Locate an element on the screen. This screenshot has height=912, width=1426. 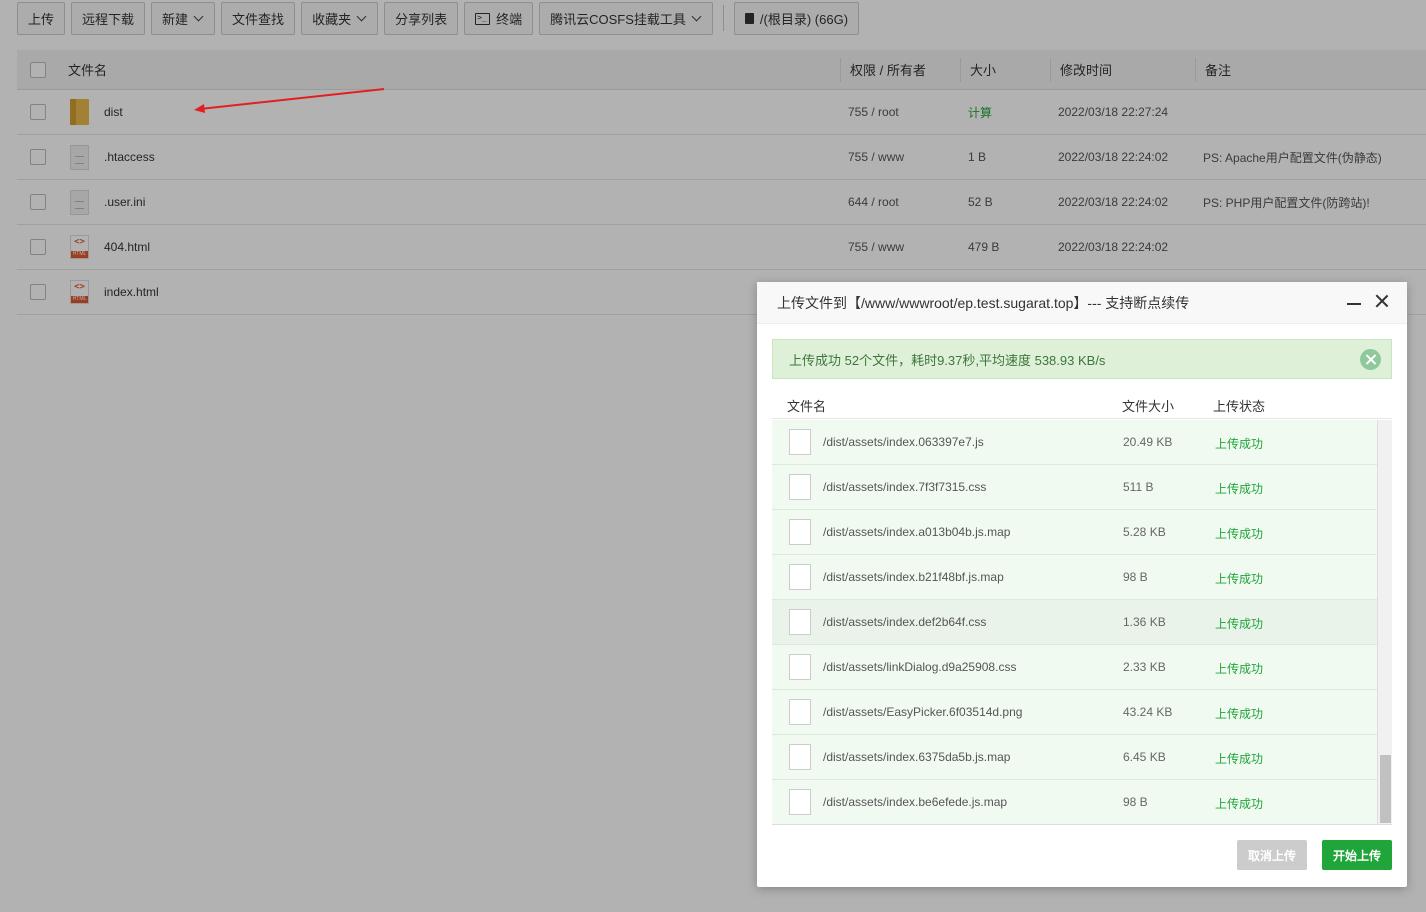
upload-file-name: /dist/assets/index.b21f48bf.js.map is located at coordinates (913, 577).